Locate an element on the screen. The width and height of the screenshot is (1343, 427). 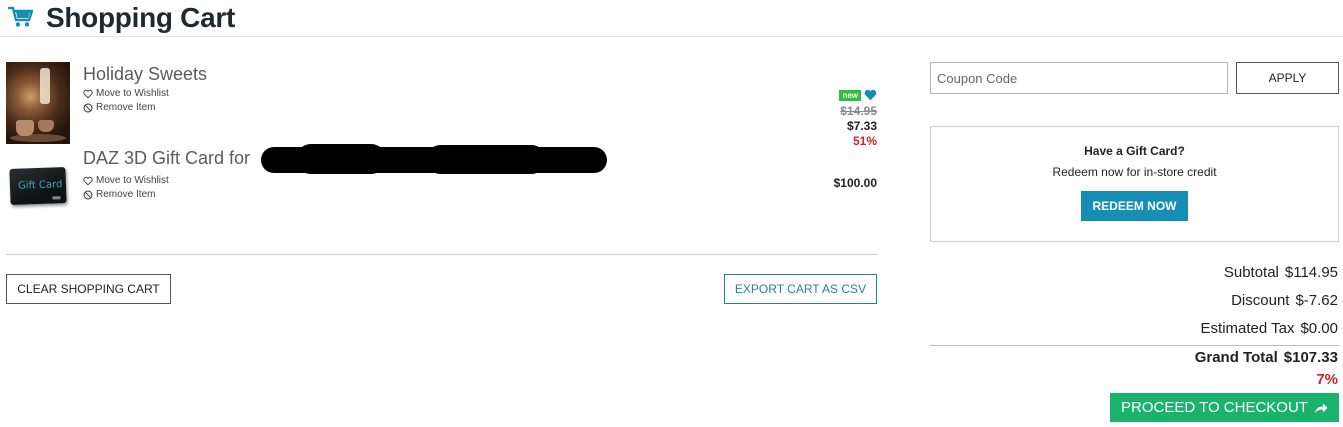
subtotal-label: Subtotal is located at coordinates (1251, 272).